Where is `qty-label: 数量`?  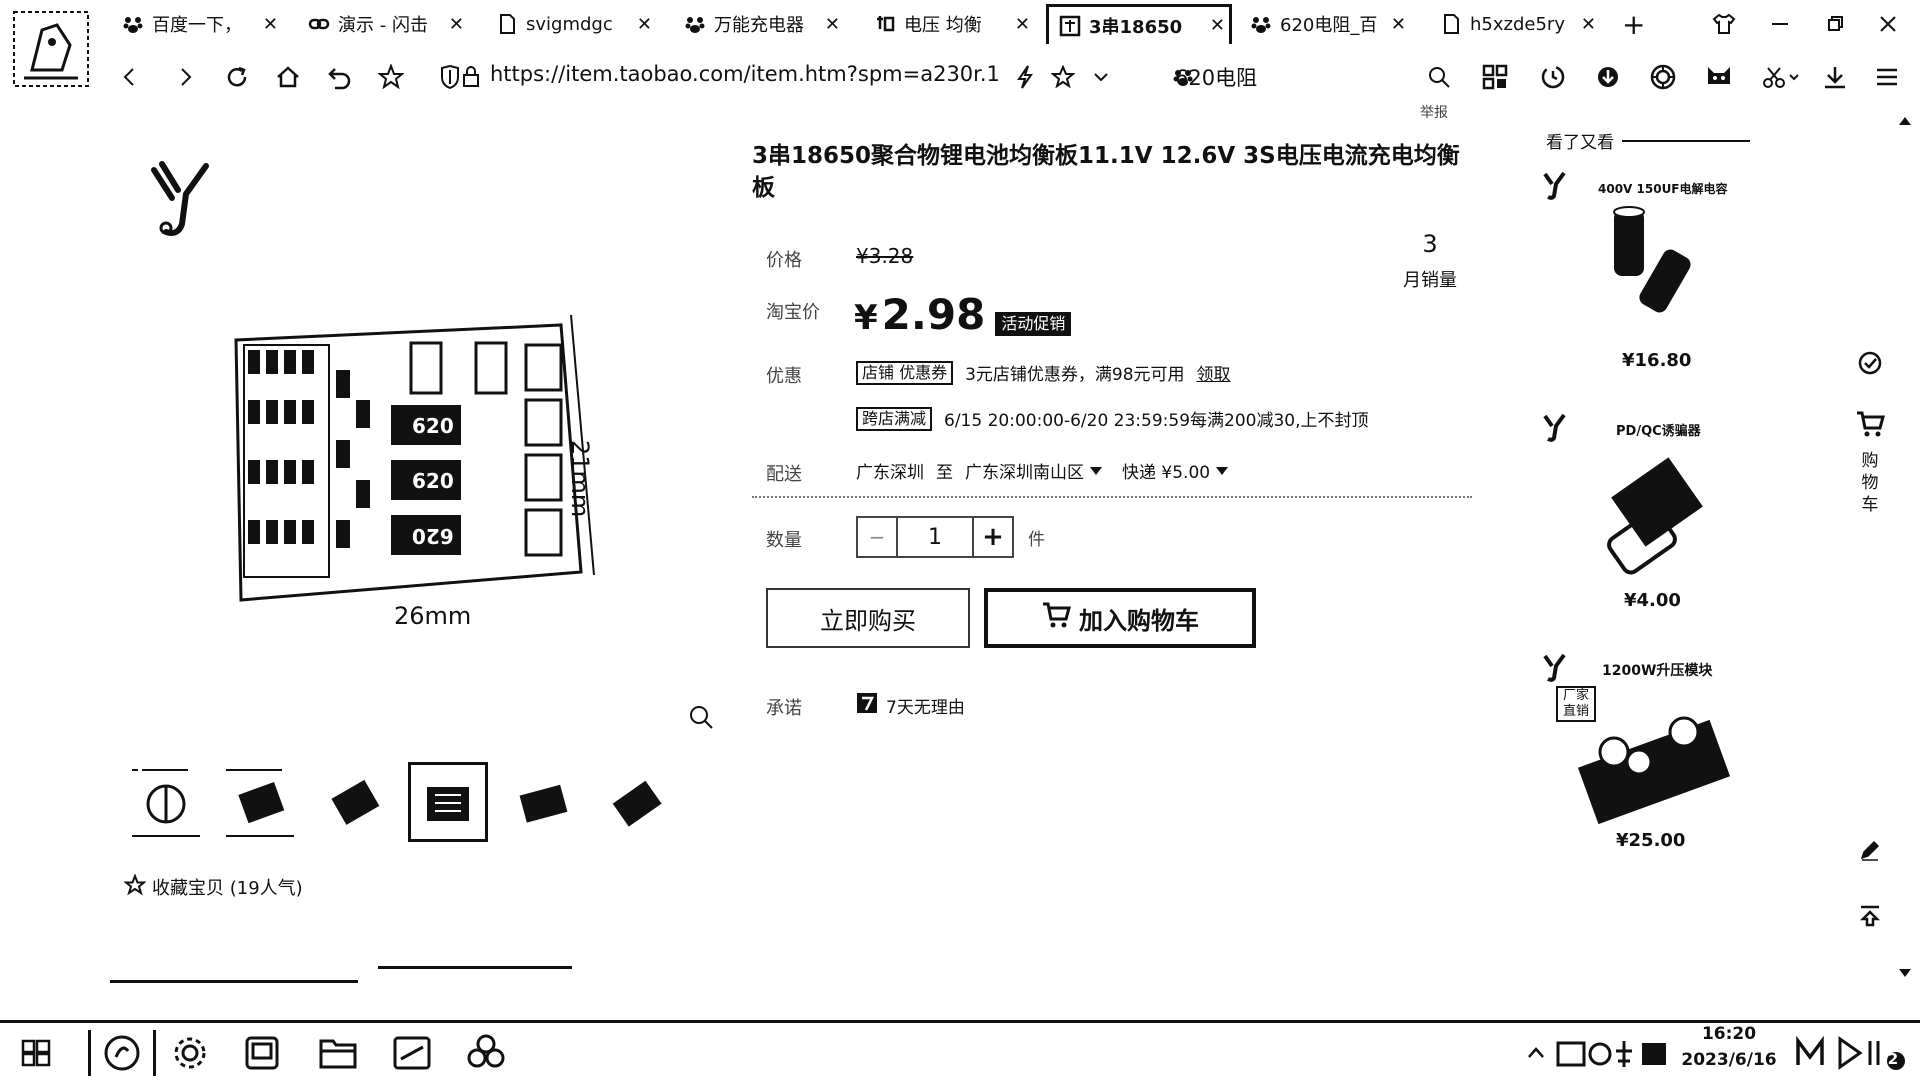 qty-label: 数量 is located at coordinates (784, 540).